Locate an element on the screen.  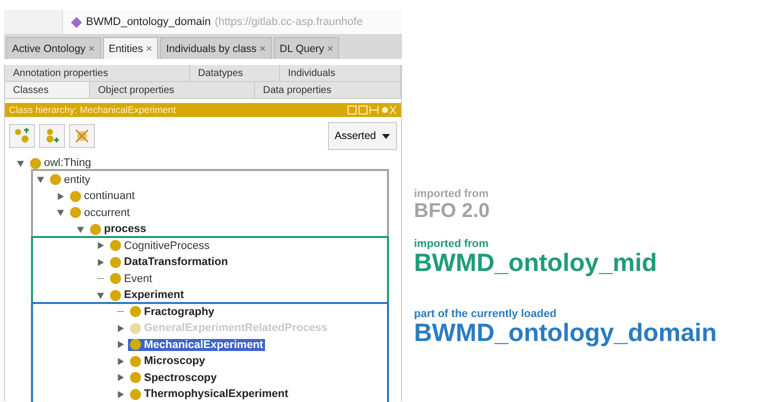
entity-tab: Datatypes is located at coordinates (235, 73).